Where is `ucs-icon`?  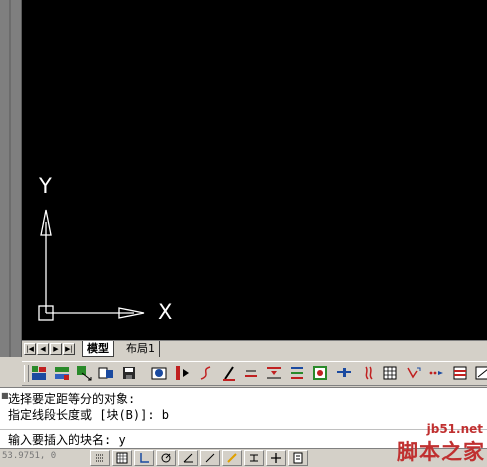 ucs-icon is located at coordinates (91, 265).